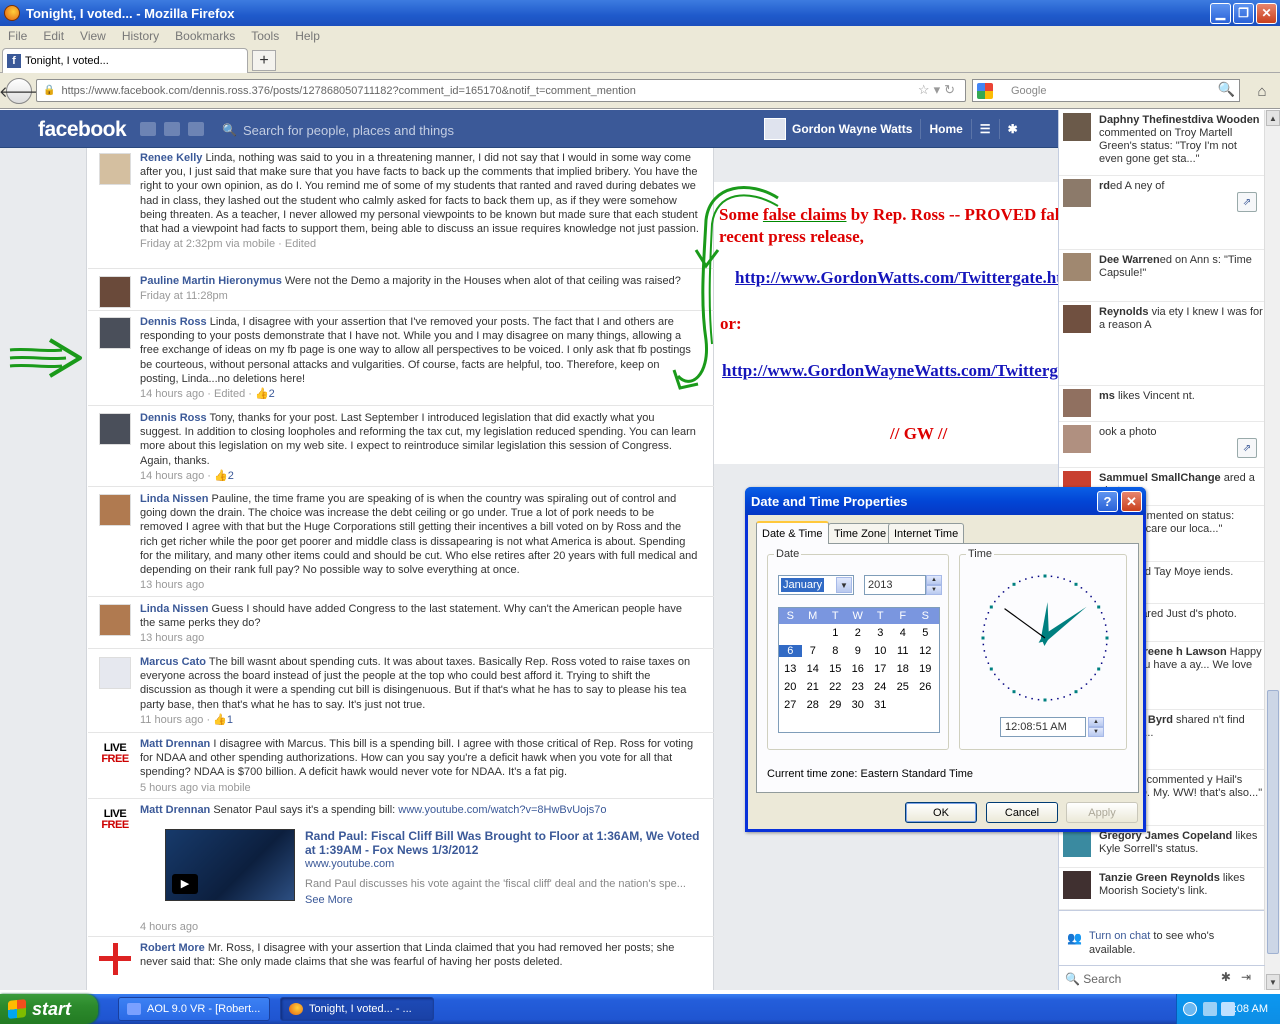  What do you see at coordinates (790, 705) in the screenshot?
I see `calendar-day: 27` at bounding box center [790, 705].